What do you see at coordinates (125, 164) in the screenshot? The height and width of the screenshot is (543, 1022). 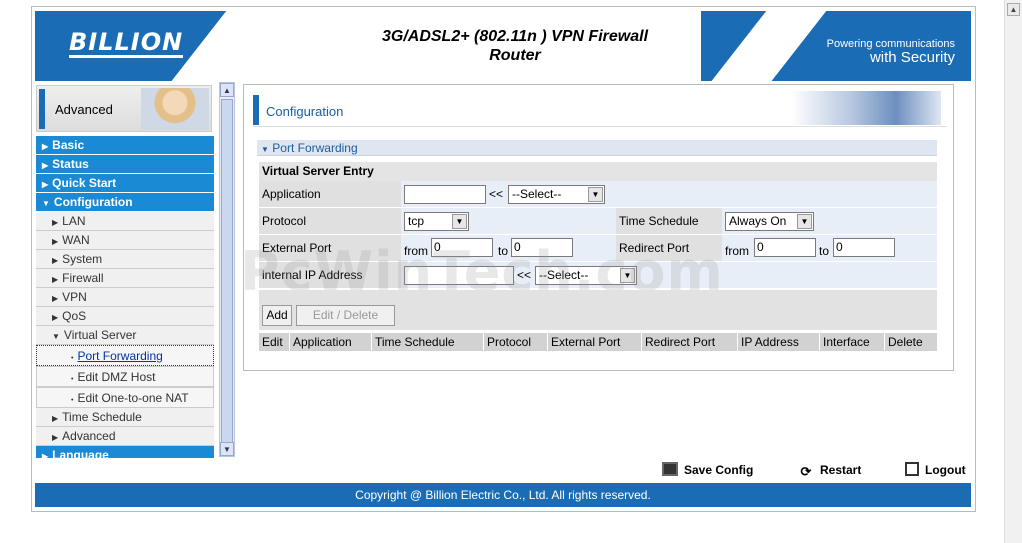 I see `sidebar-item-status: ▶ Status` at bounding box center [125, 164].